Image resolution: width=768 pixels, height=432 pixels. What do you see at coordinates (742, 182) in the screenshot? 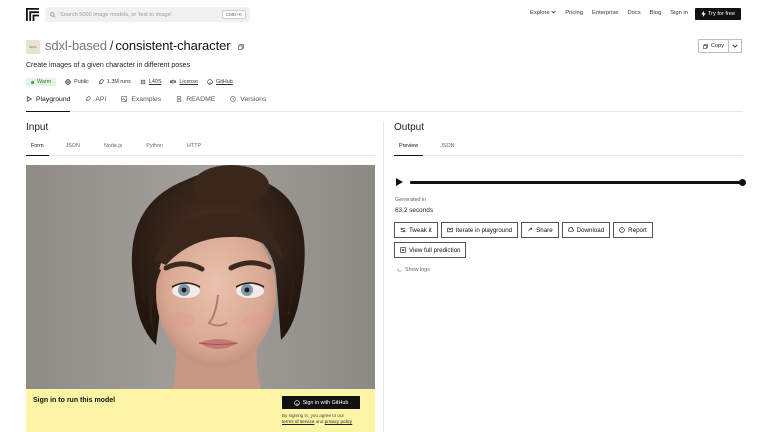
I see `progress-handle` at bounding box center [742, 182].